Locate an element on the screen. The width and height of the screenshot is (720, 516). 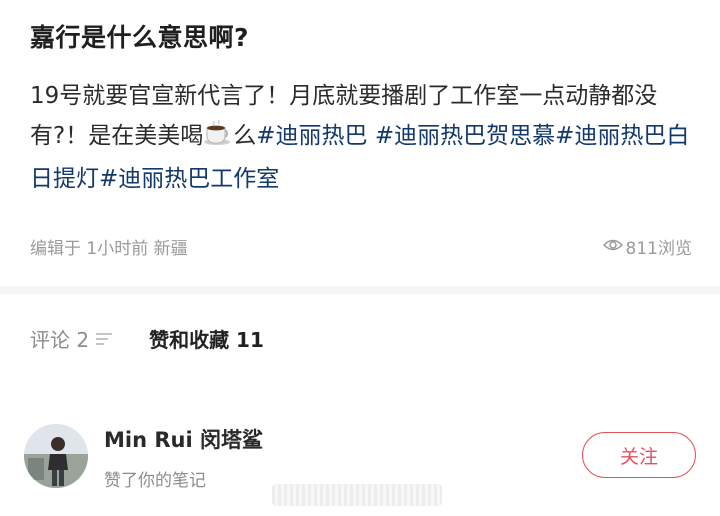
watermark is located at coordinates (357, 495).